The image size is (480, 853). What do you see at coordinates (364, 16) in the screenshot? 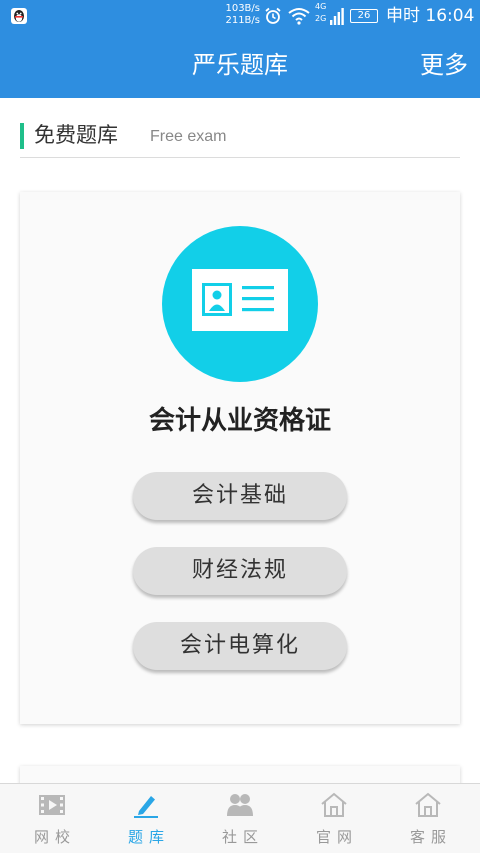
I see `battery-indicator: 26` at bounding box center [364, 16].